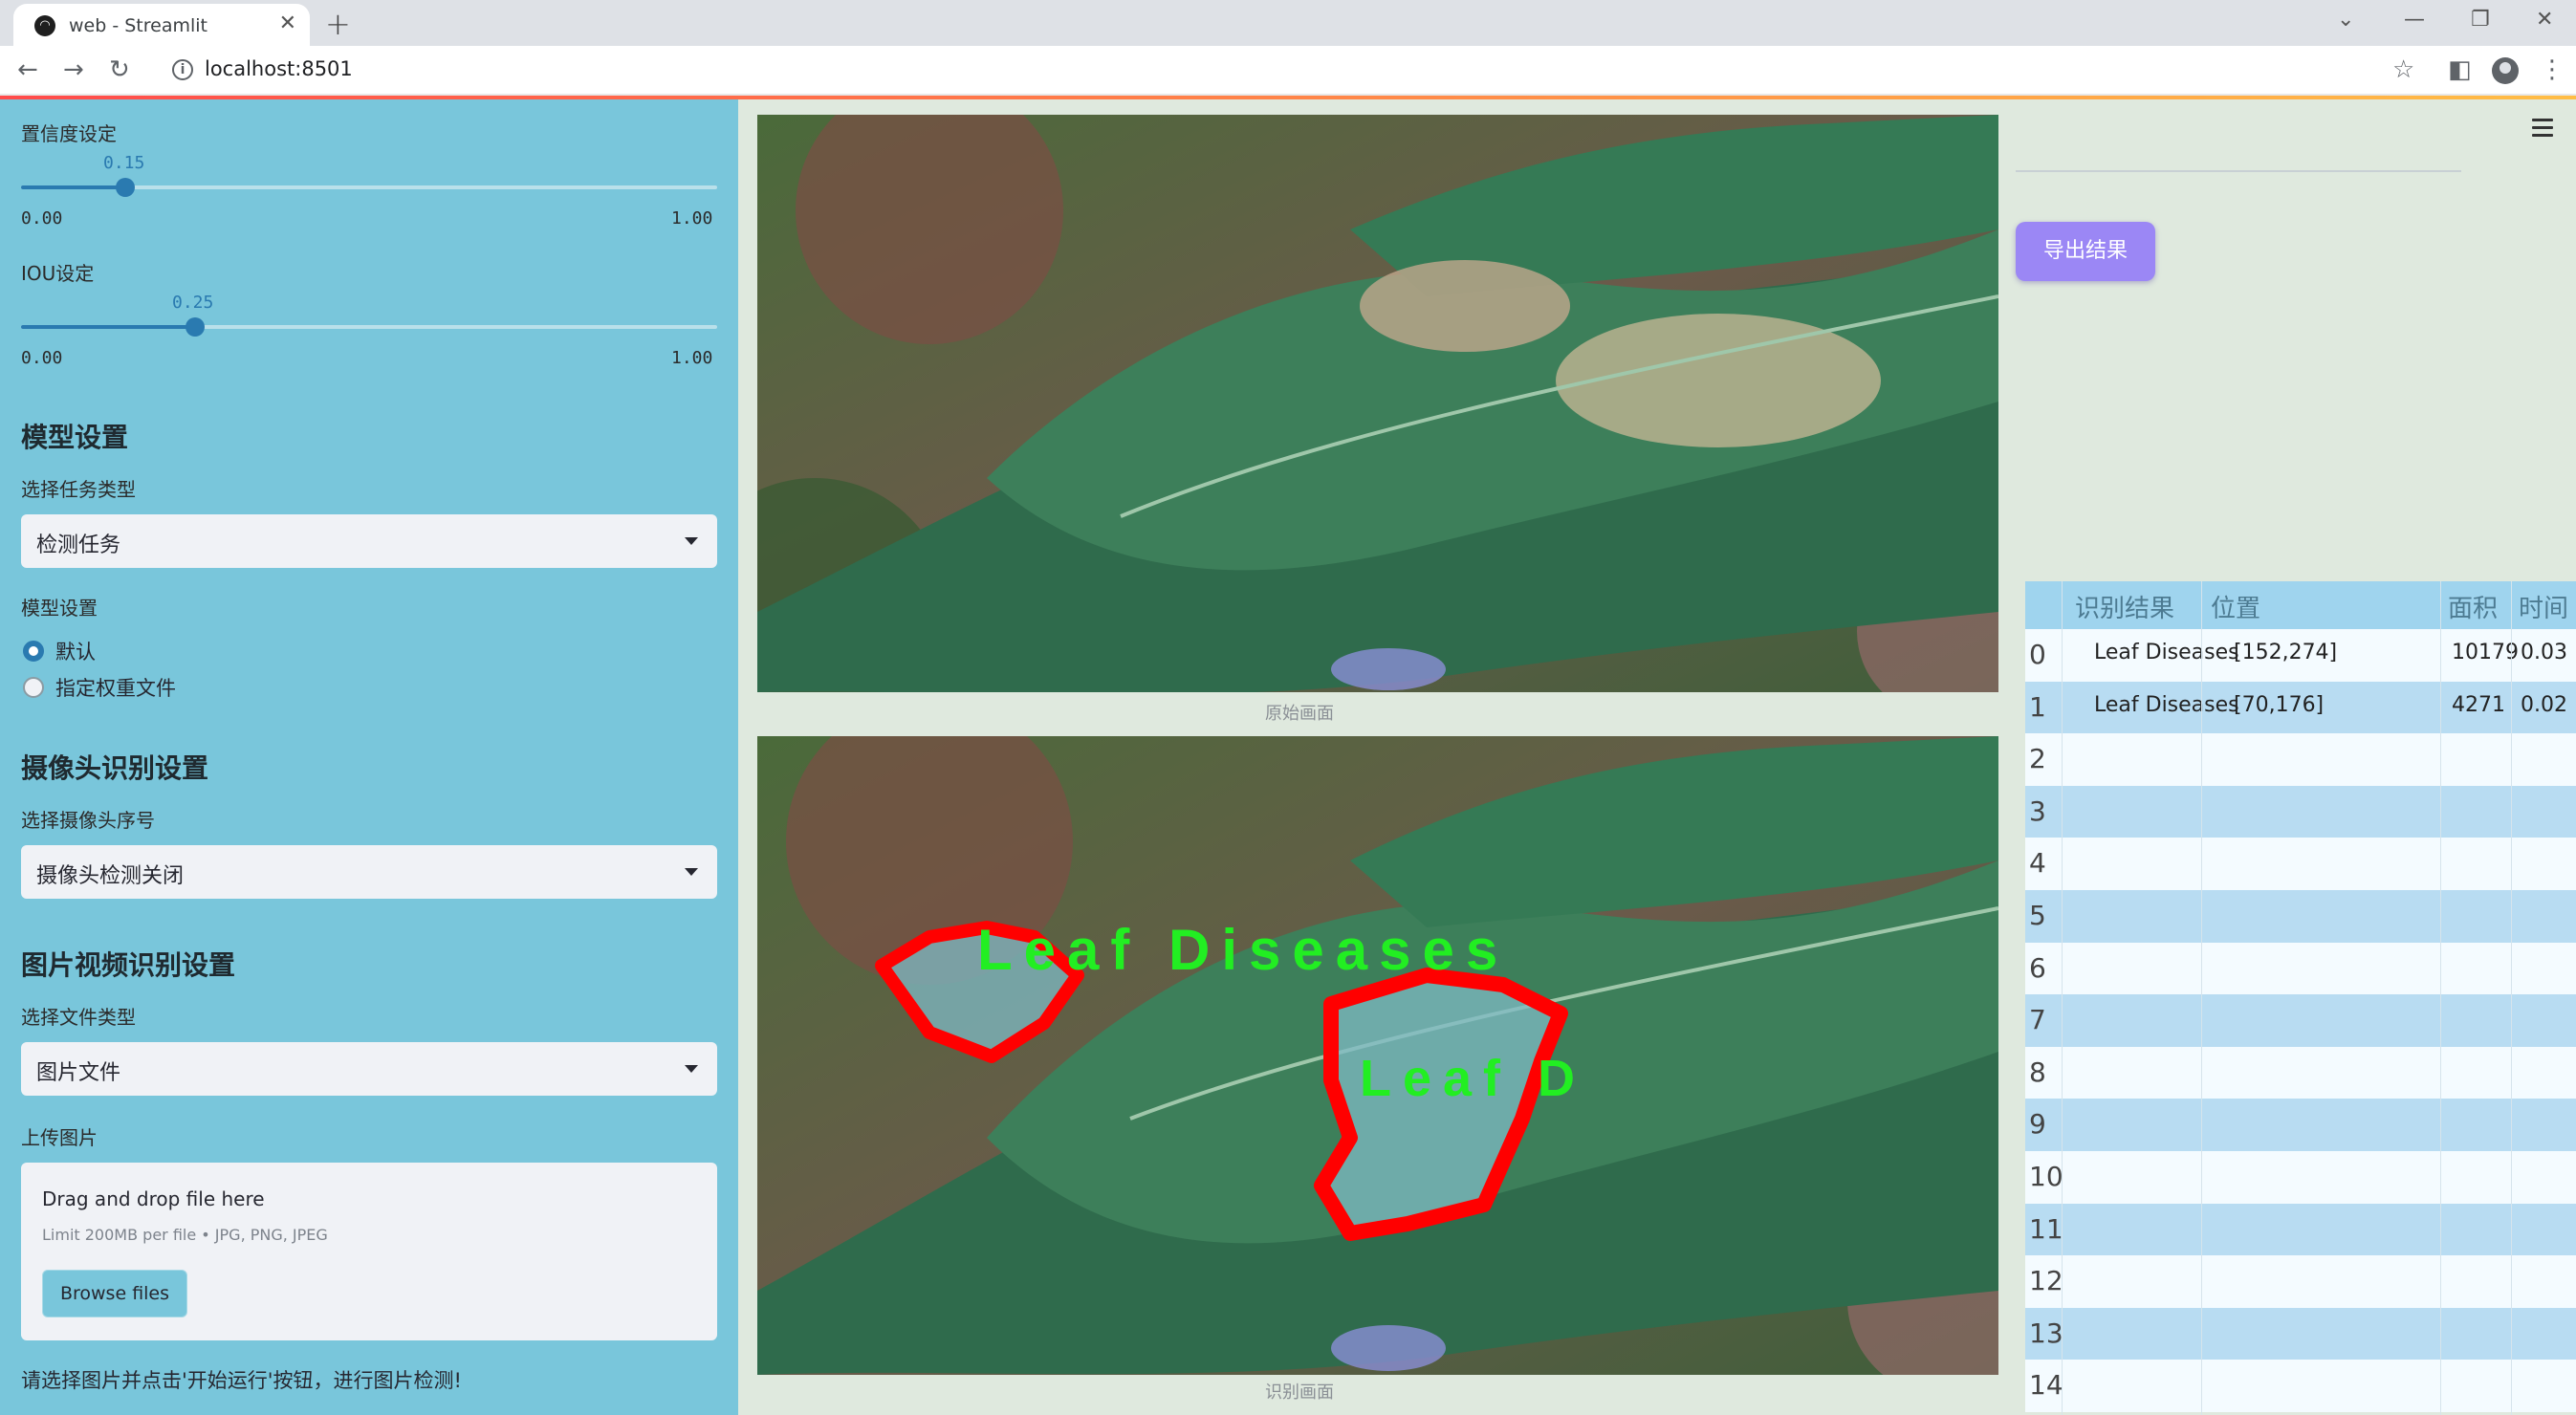 The width and height of the screenshot is (2576, 1415). Describe the element at coordinates (115, 687) in the screenshot. I see `radio-weights-file-label: 指定权重文件` at that location.